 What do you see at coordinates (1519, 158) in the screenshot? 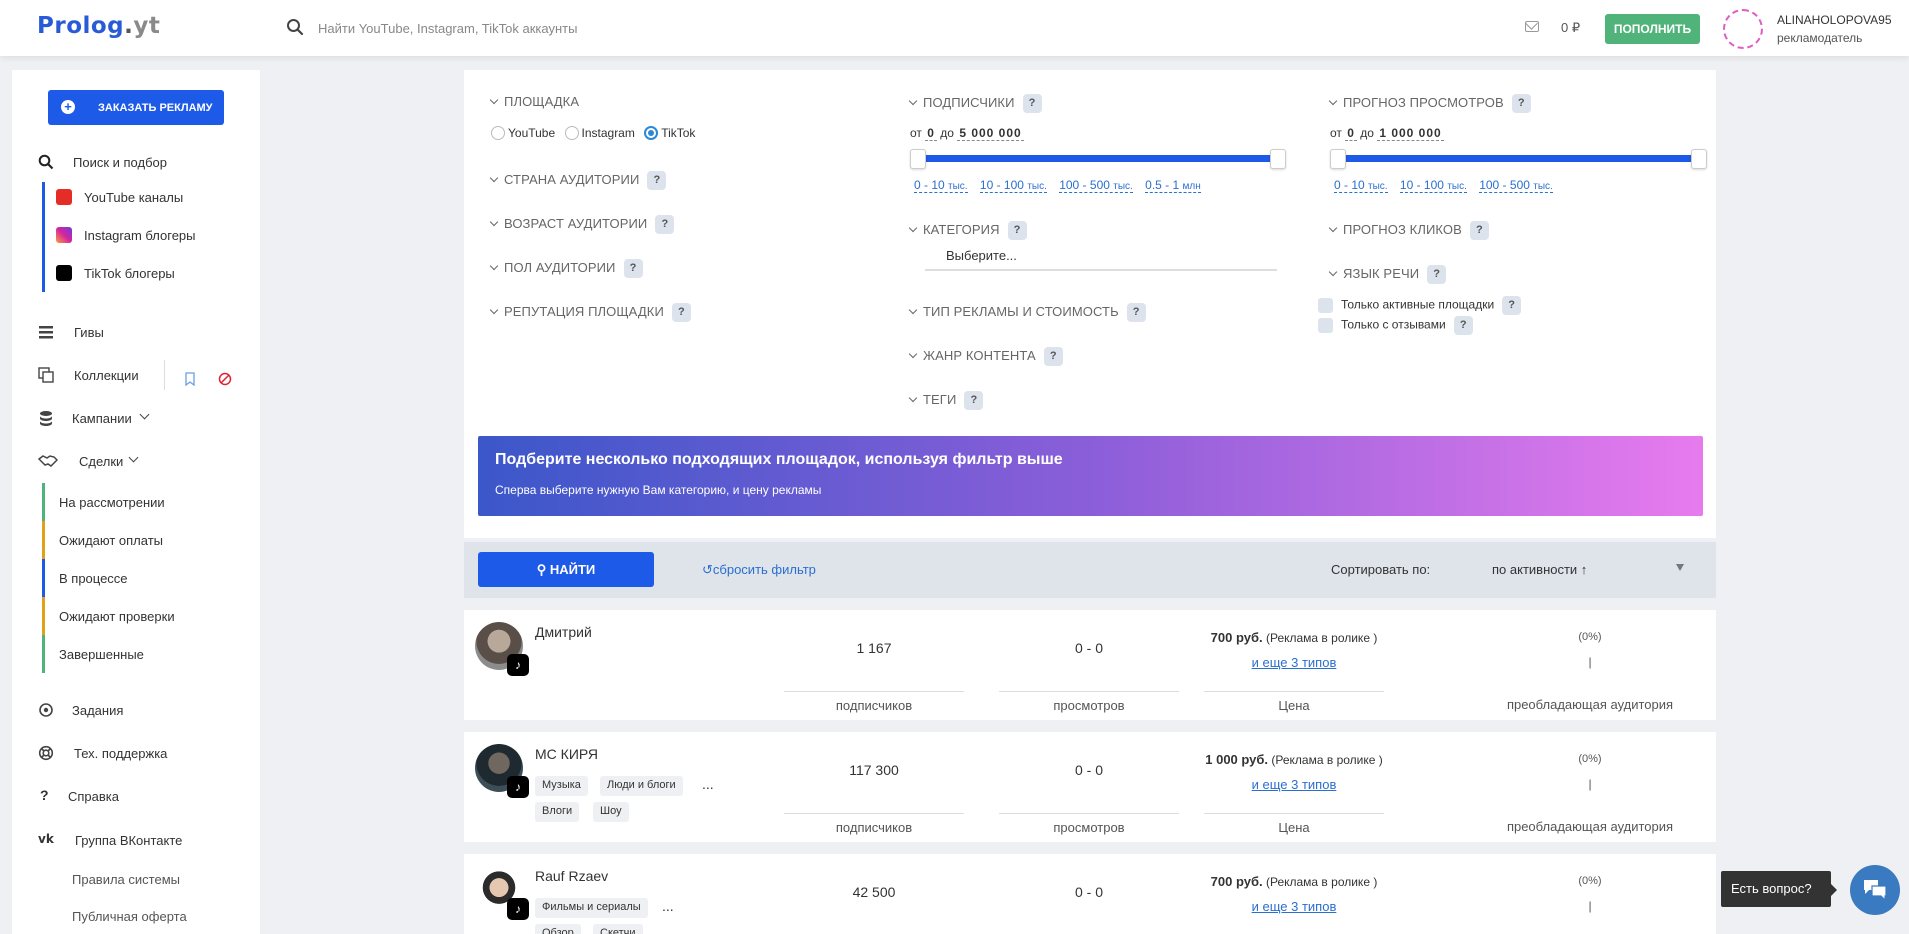
I see `views-slider` at bounding box center [1519, 158].